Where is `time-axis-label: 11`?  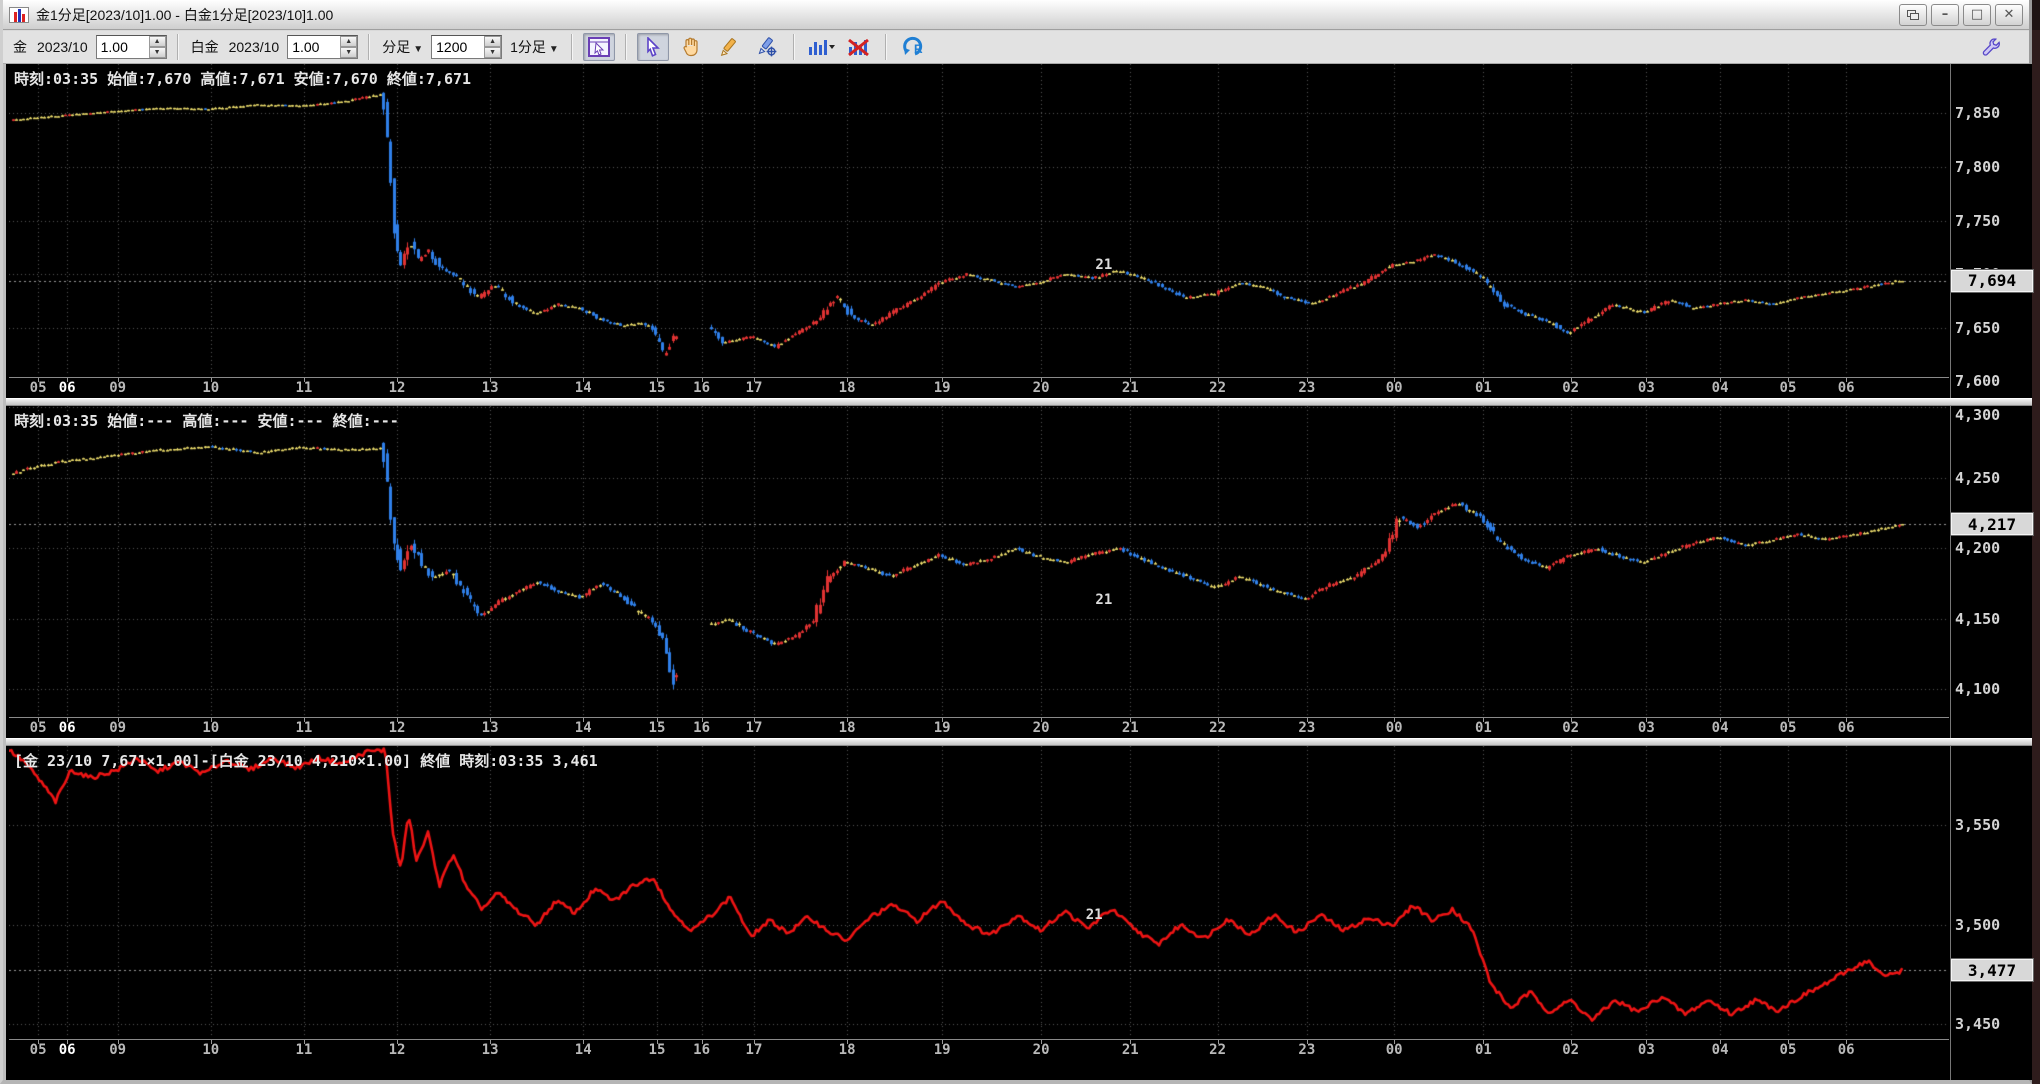
time-axis-label: 11 is located at coordinates (304, 728).